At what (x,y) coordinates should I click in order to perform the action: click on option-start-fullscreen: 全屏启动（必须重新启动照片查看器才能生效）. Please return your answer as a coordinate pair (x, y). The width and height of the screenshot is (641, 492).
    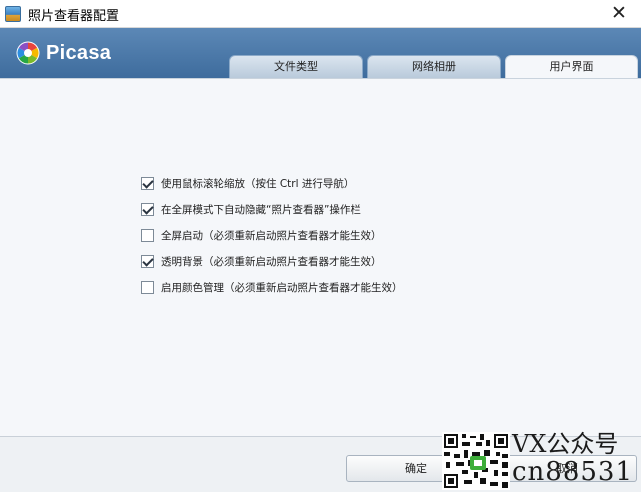
    Looking at the image, I should click on (261, 235).